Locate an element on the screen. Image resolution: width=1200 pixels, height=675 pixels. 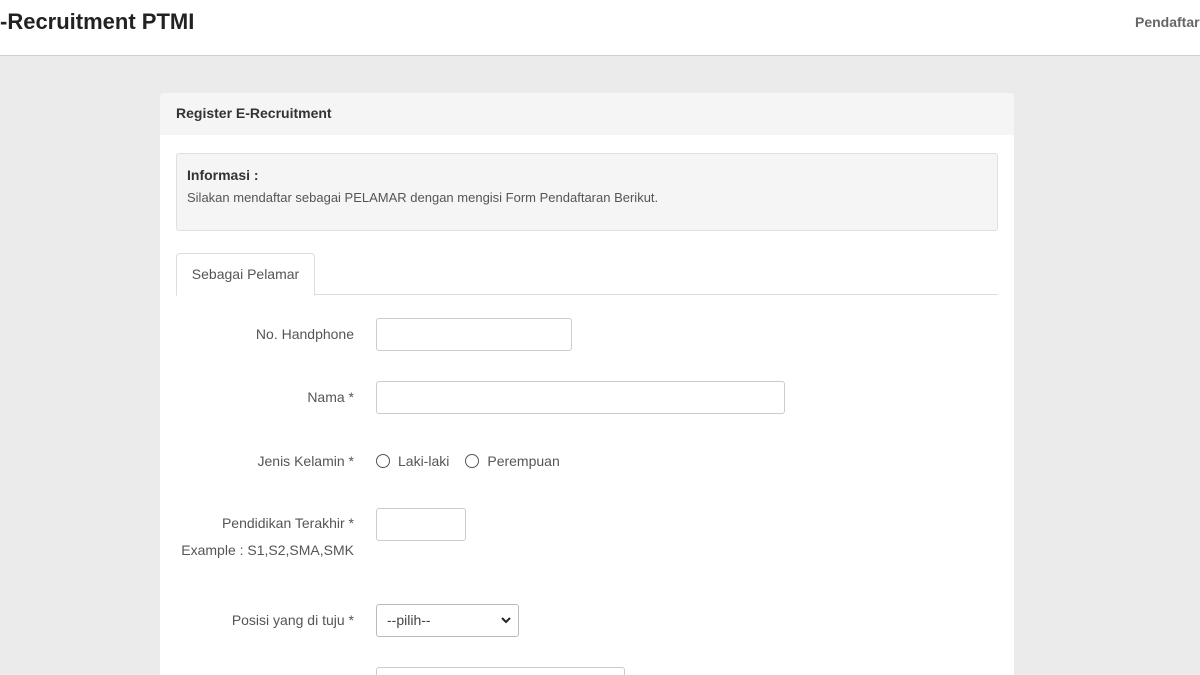
radio-laki-laki is located at coordinates (383, 461).